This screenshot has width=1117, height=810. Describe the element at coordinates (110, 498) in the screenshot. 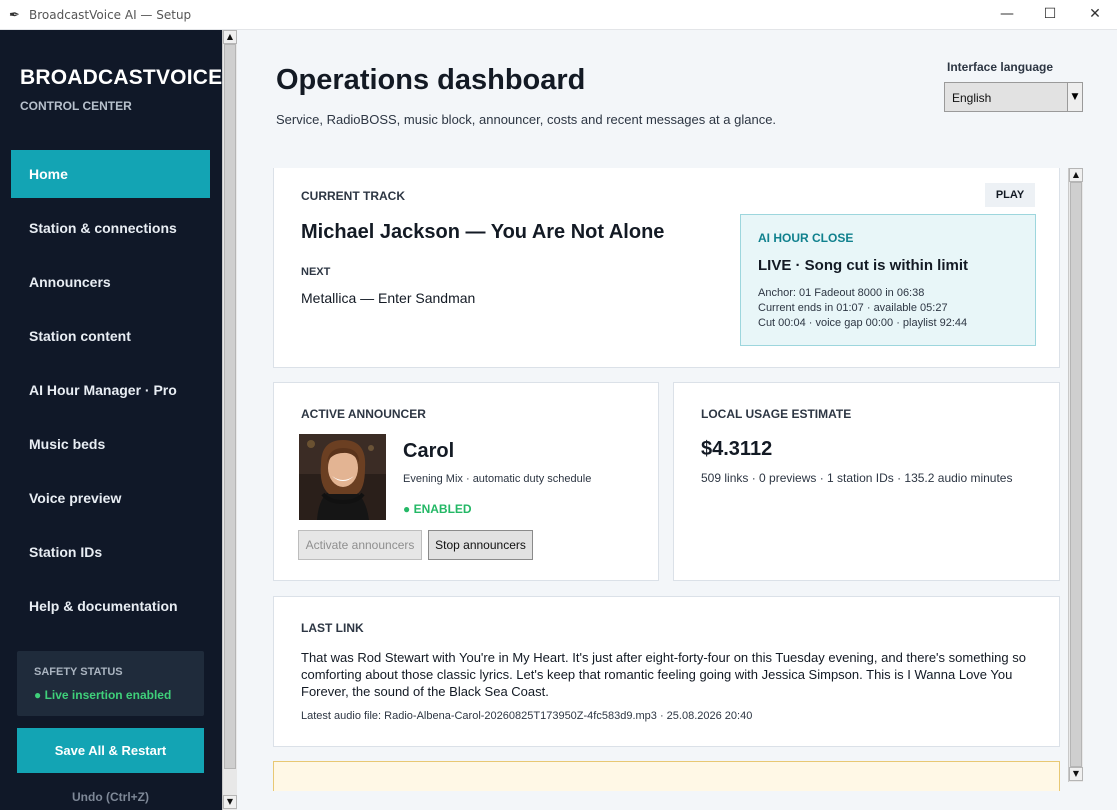

I see `sidebar-item-voice-preview: Voice preview` at that location.